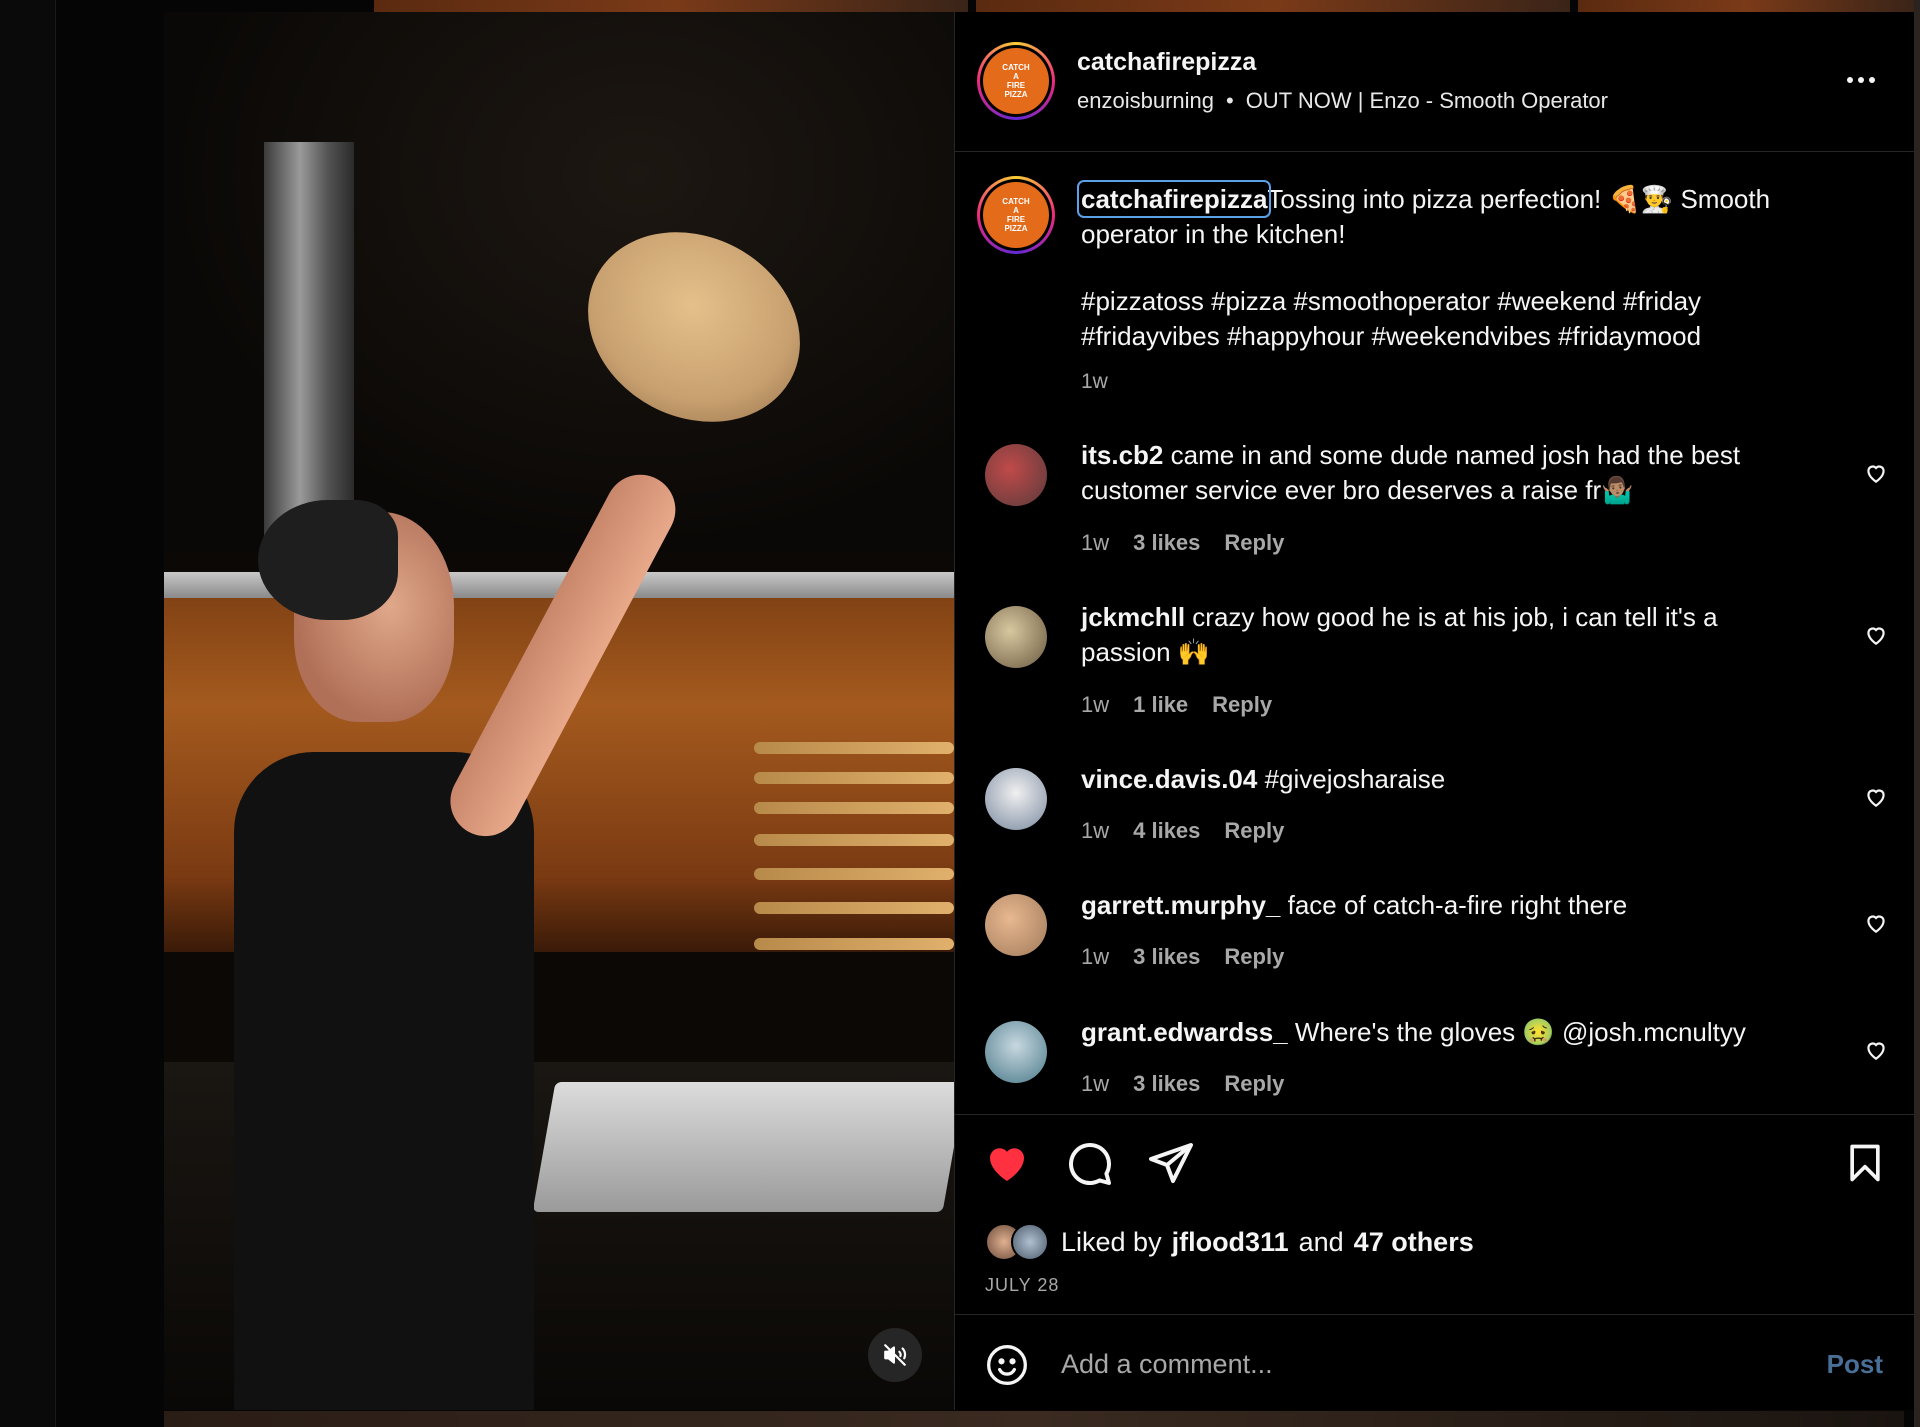 Image resolution: width=1920 pixels, height=1427 pixels. Describe the element at coordinates (1022, 1285) in the screenshot. I see `post-date: JULY 28` at that location.